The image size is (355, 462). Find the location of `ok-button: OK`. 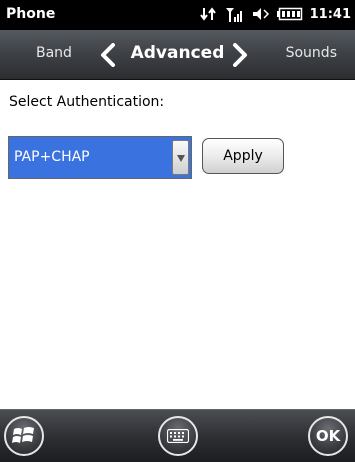

ok-button: OK is located at coordinates (328, 436).